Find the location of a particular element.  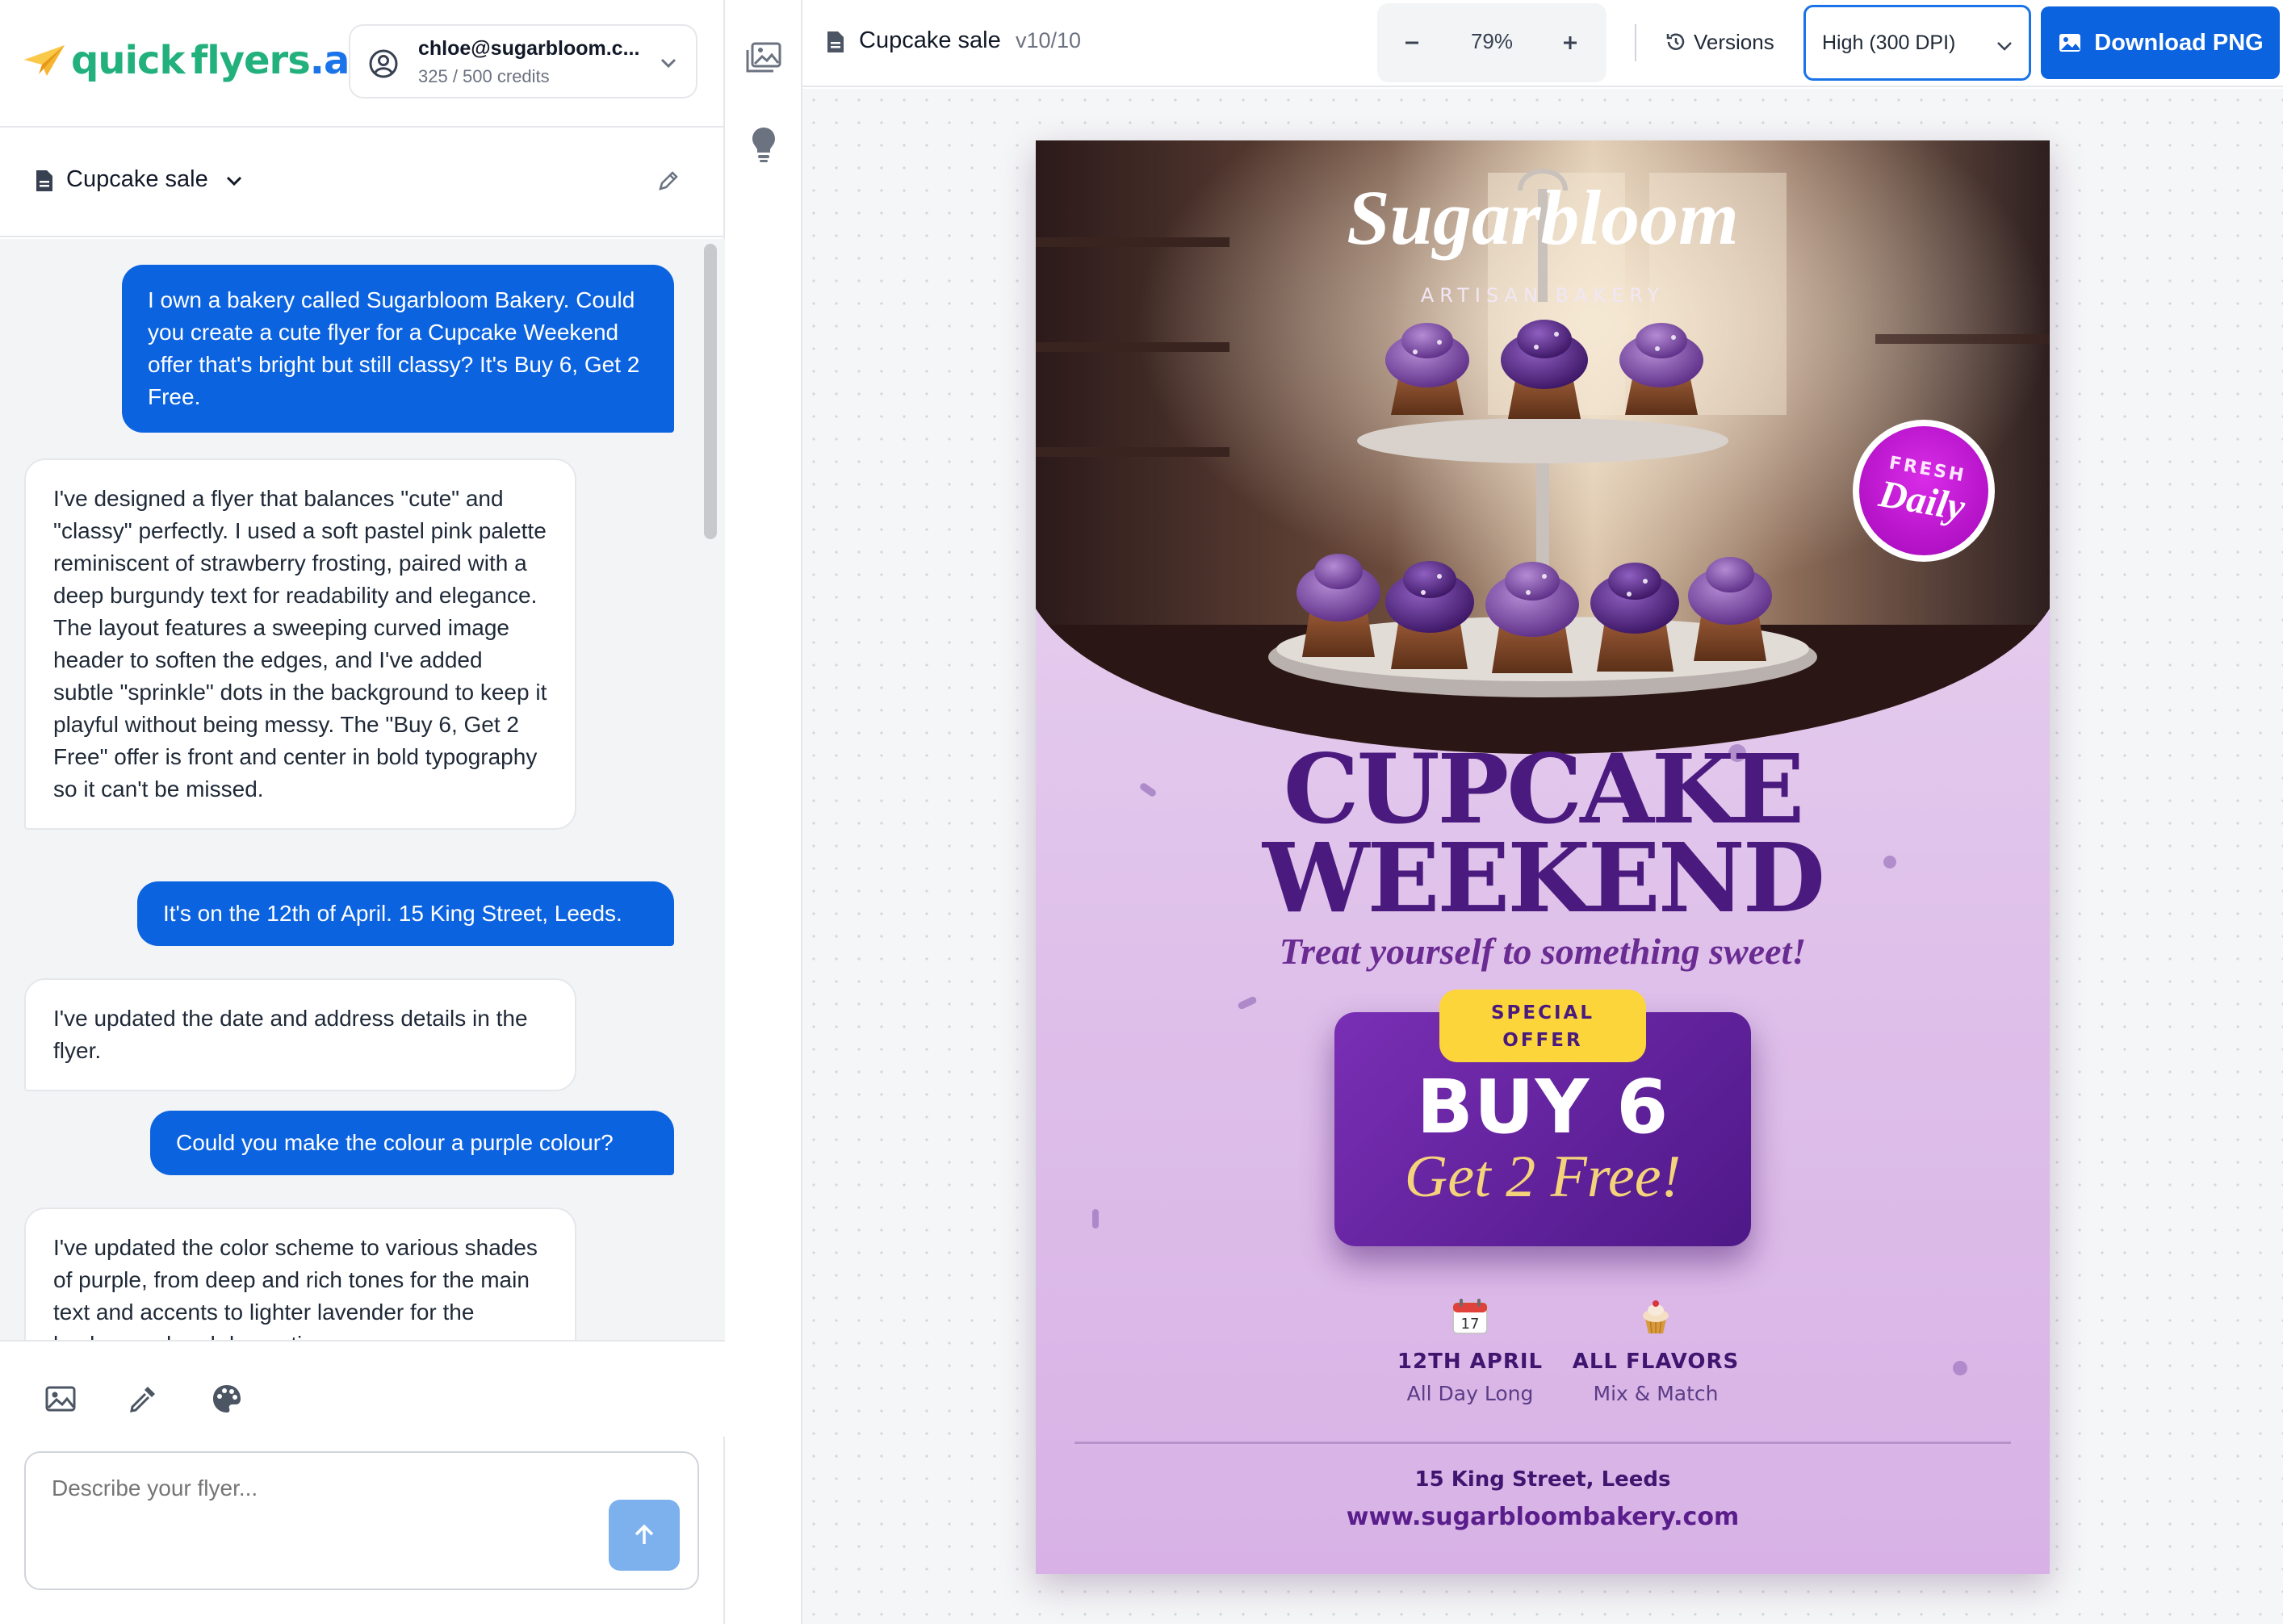

account-menu: chloe@sugarbloom.c... 325 / 500 credits is located at coordinates (523, 61).